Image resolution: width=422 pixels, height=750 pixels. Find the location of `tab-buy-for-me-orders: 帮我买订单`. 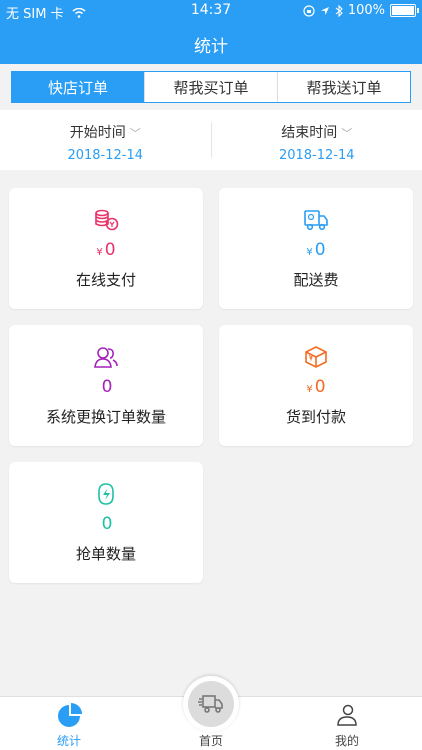

tab-buy-for-me-orders: 帮我买订单 is located at coordinates (210, 87).